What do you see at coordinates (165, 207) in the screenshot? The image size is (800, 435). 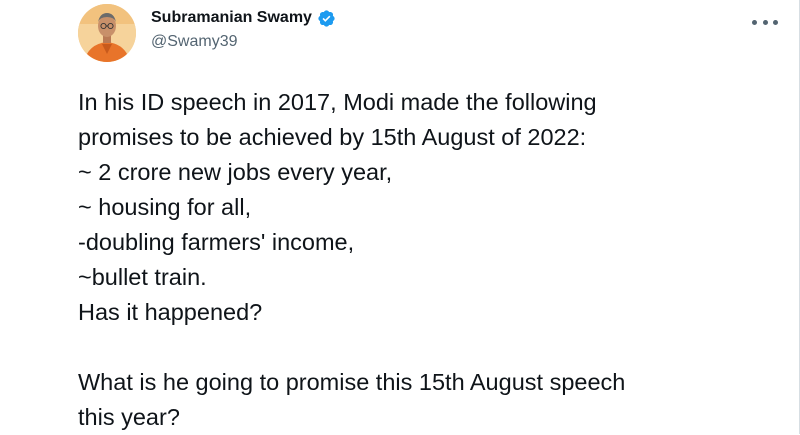 I see `tweet-text-line: ~ housing for all,` at bounding box center [165, 207].